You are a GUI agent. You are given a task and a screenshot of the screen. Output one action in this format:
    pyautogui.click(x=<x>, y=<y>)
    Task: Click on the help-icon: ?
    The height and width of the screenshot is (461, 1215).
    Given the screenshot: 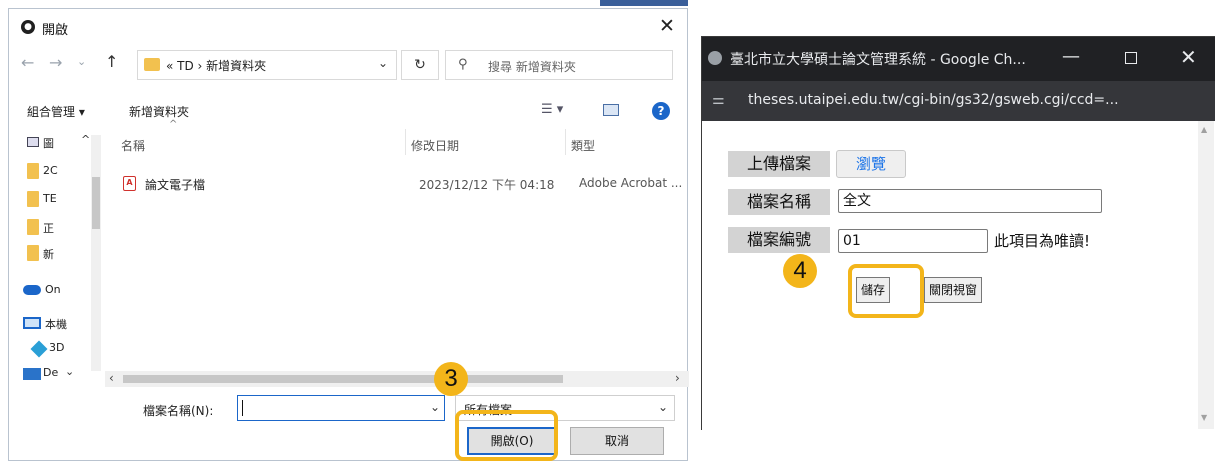 What is the action you would take?
    pyautogui.click(x=661, y=111)
    